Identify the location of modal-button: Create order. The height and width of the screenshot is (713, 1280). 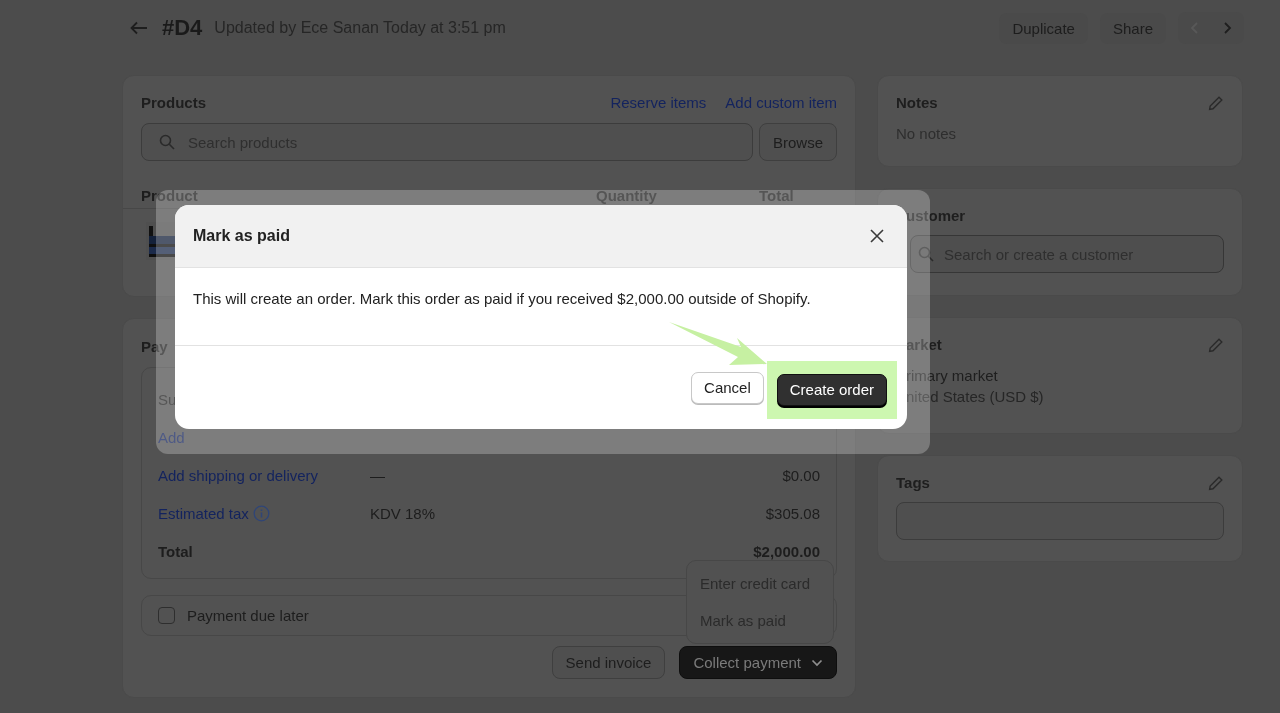
(831, 389).